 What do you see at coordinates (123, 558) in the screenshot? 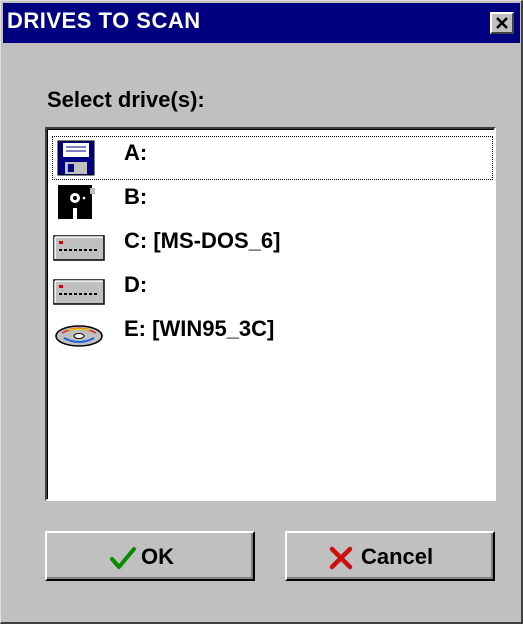
I see `checkmark-icon` at bounding box center [123, 558].